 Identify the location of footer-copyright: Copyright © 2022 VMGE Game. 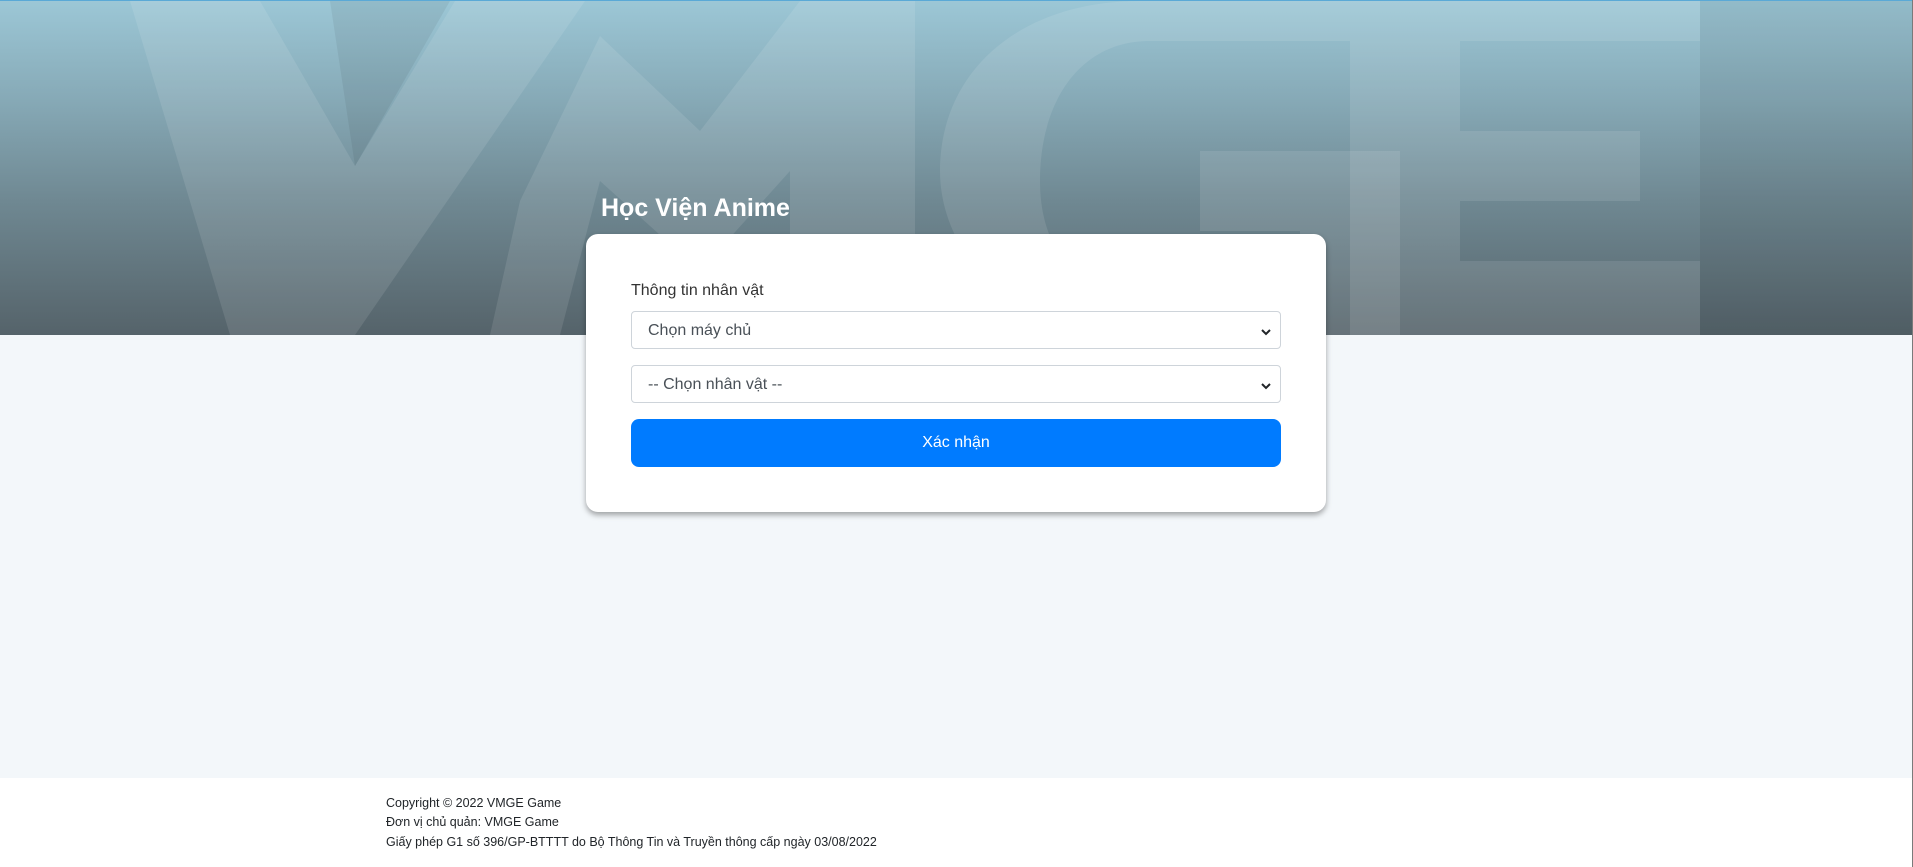
(474, 803).